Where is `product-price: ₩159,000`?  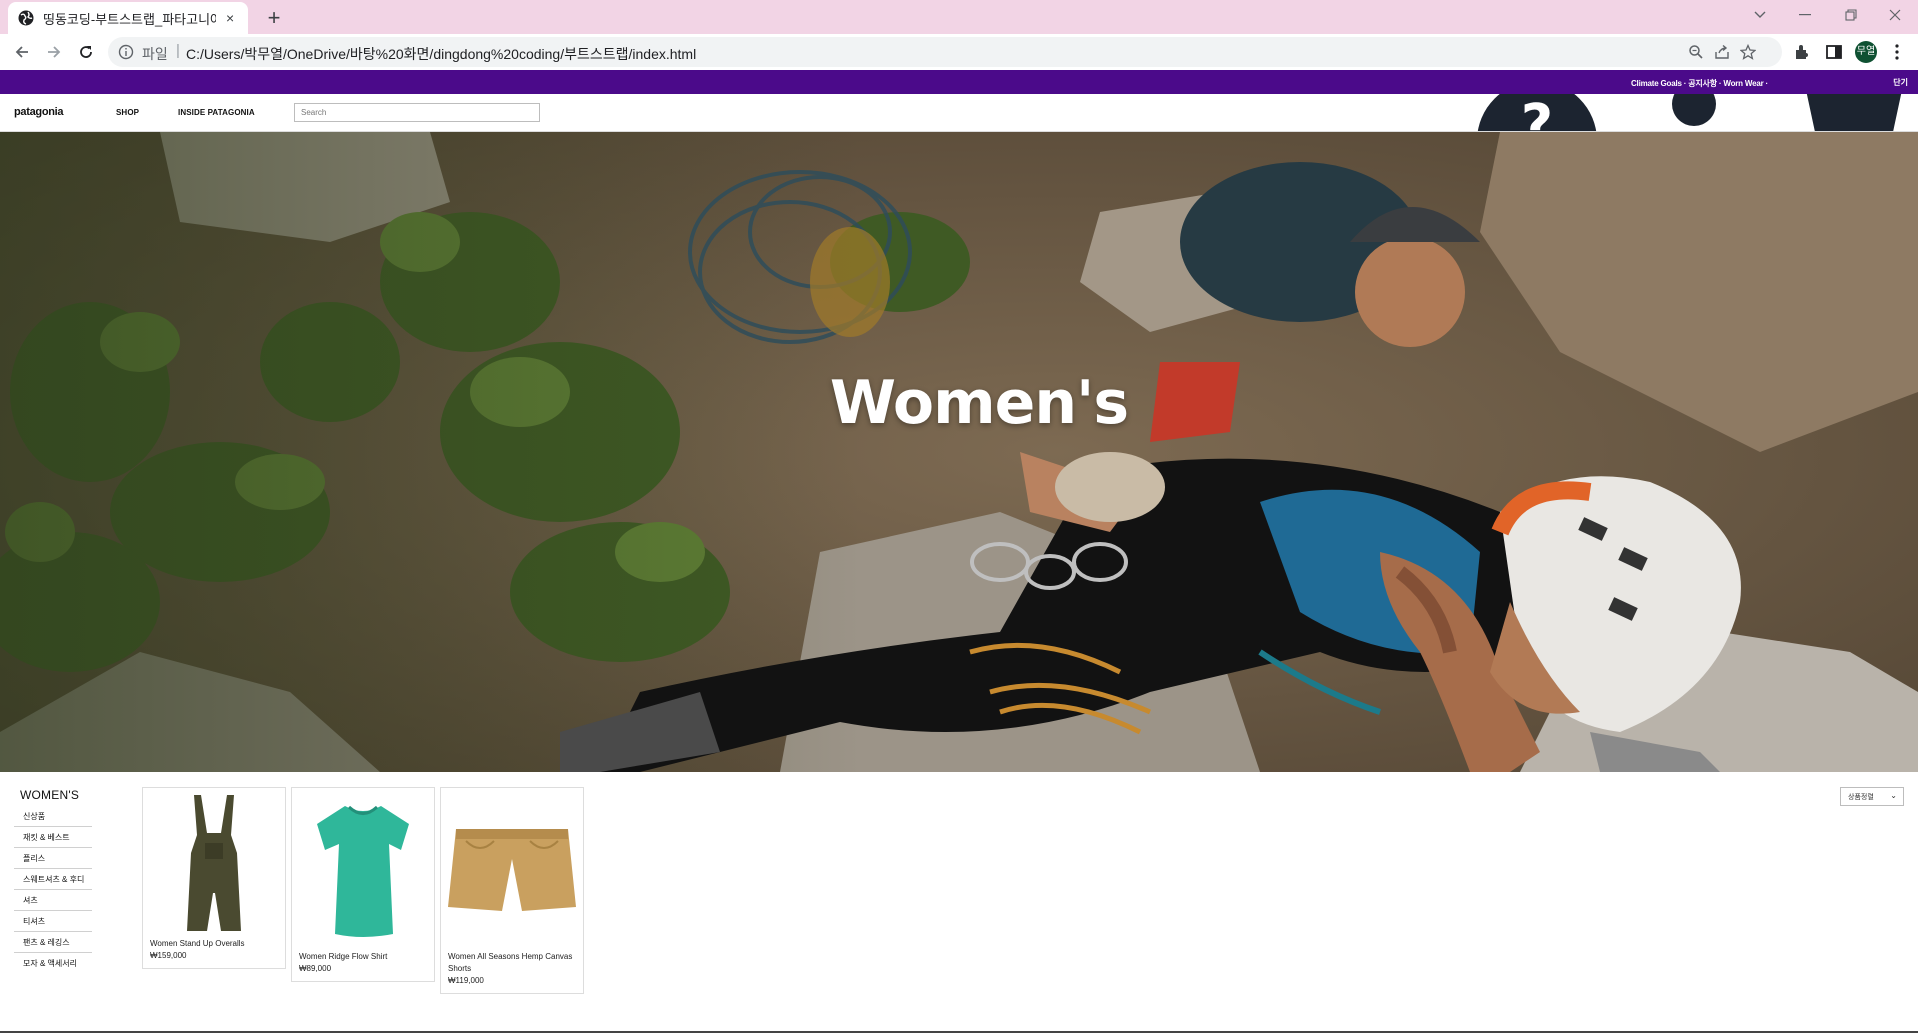
product-price: ₩159,000 is located at coordinates (168, 955).